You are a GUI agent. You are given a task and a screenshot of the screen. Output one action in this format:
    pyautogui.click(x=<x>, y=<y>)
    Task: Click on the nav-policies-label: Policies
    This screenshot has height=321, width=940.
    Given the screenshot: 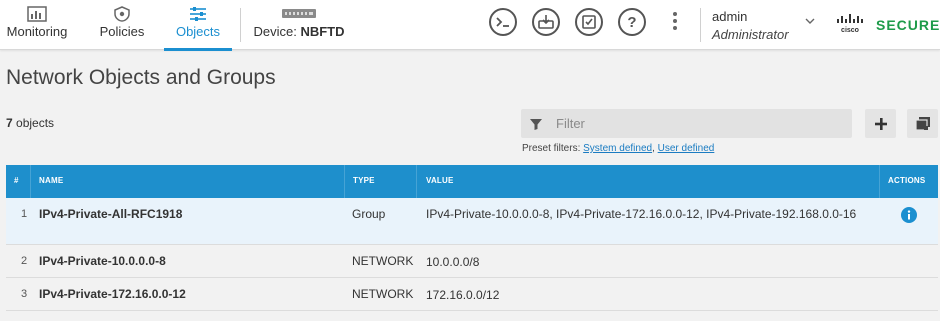 What is the action you would take?
    pyautogui.click(x=122, y=31)
    